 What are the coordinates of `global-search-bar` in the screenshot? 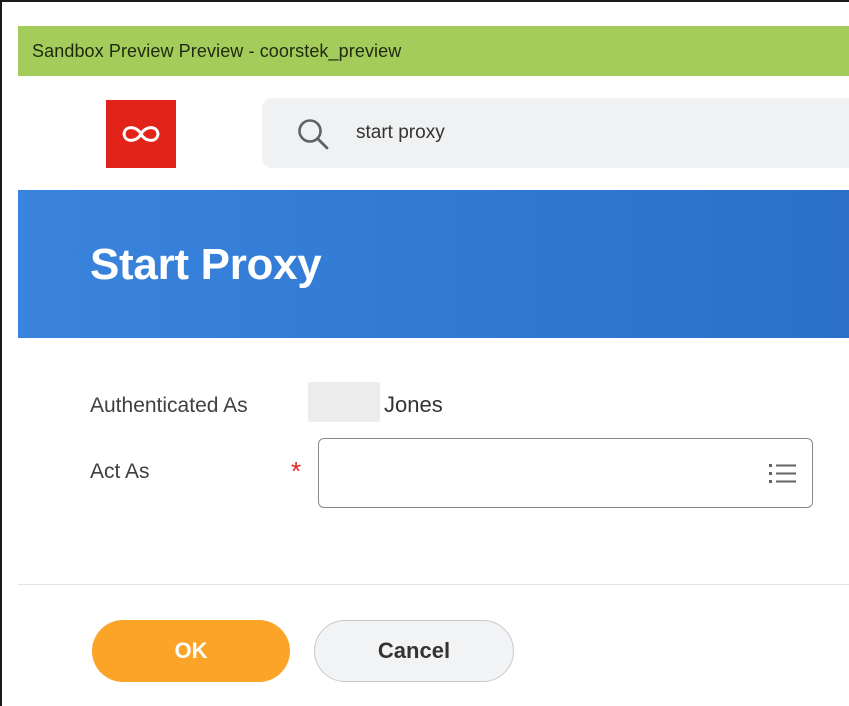 It's located at (555, 133).